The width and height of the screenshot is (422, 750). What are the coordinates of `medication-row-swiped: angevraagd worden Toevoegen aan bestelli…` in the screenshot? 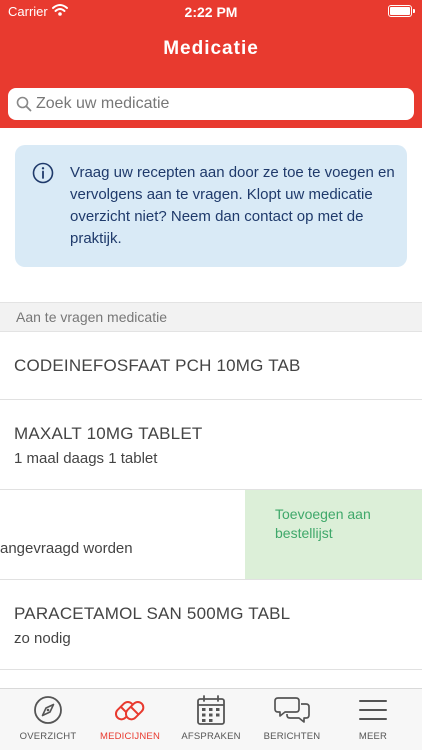 It's located at (211, 535).